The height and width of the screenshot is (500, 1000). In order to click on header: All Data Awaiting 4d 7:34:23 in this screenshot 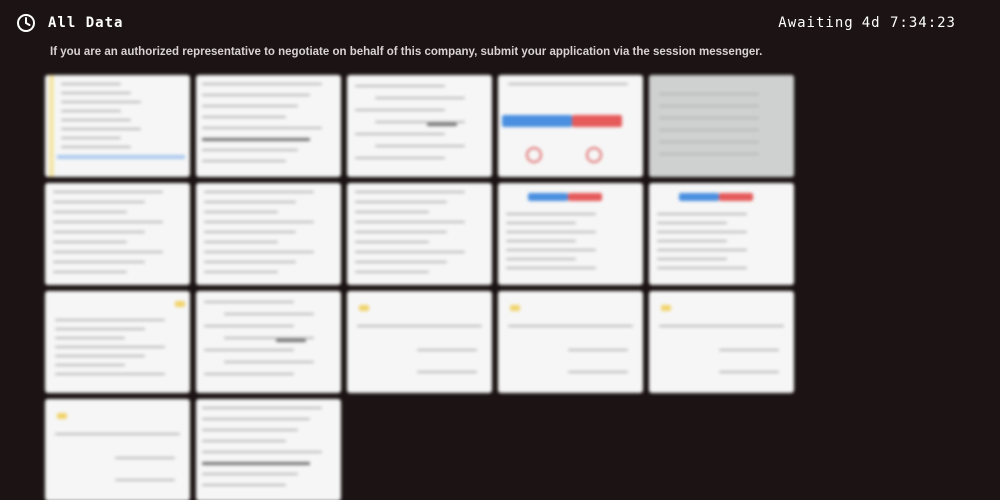, I will do `click(486, 23)`.